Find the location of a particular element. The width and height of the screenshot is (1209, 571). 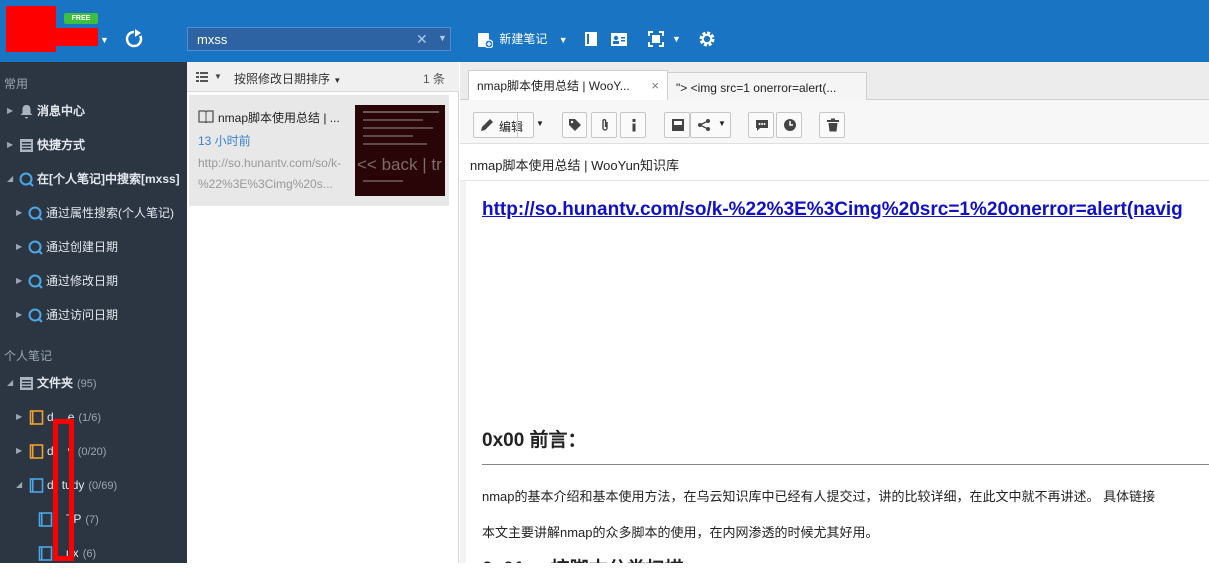

sidebar-item-label: 在[个人笔记]中搜索[mxss] is located at coordinates (108, 179).